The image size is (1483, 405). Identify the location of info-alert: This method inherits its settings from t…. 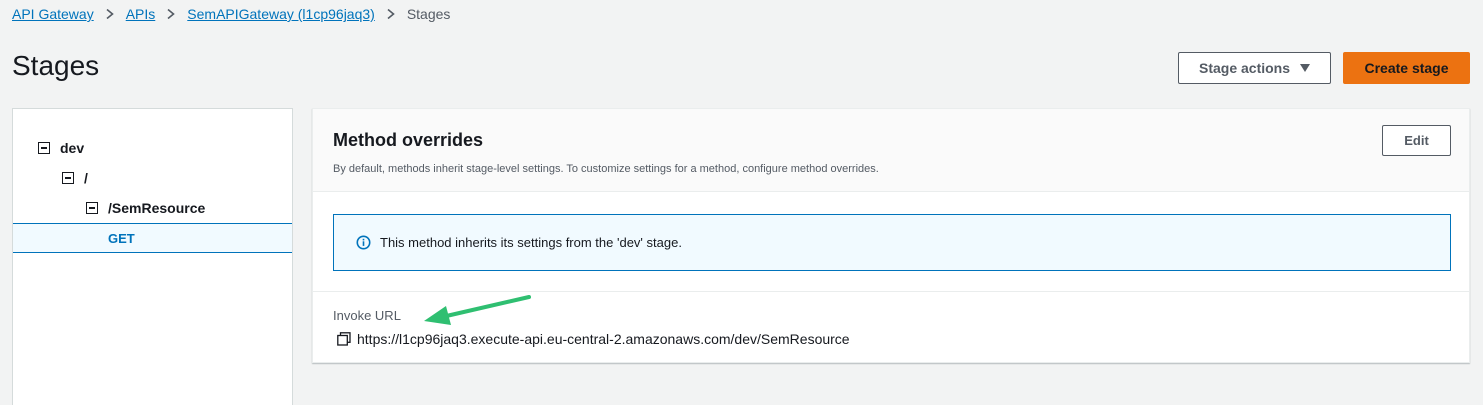
(892, 242).